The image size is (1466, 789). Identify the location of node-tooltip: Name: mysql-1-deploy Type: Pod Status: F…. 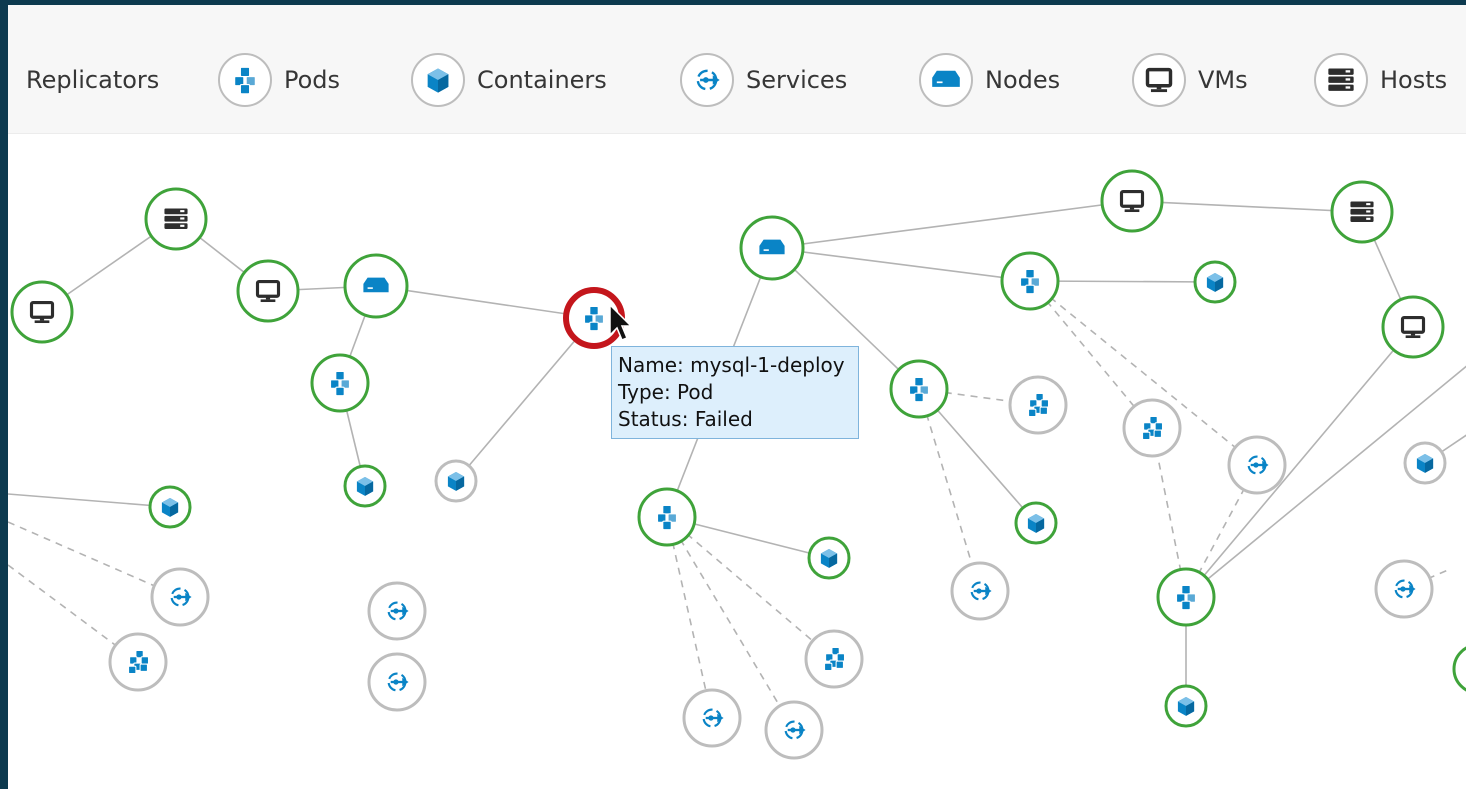
(735, 392).